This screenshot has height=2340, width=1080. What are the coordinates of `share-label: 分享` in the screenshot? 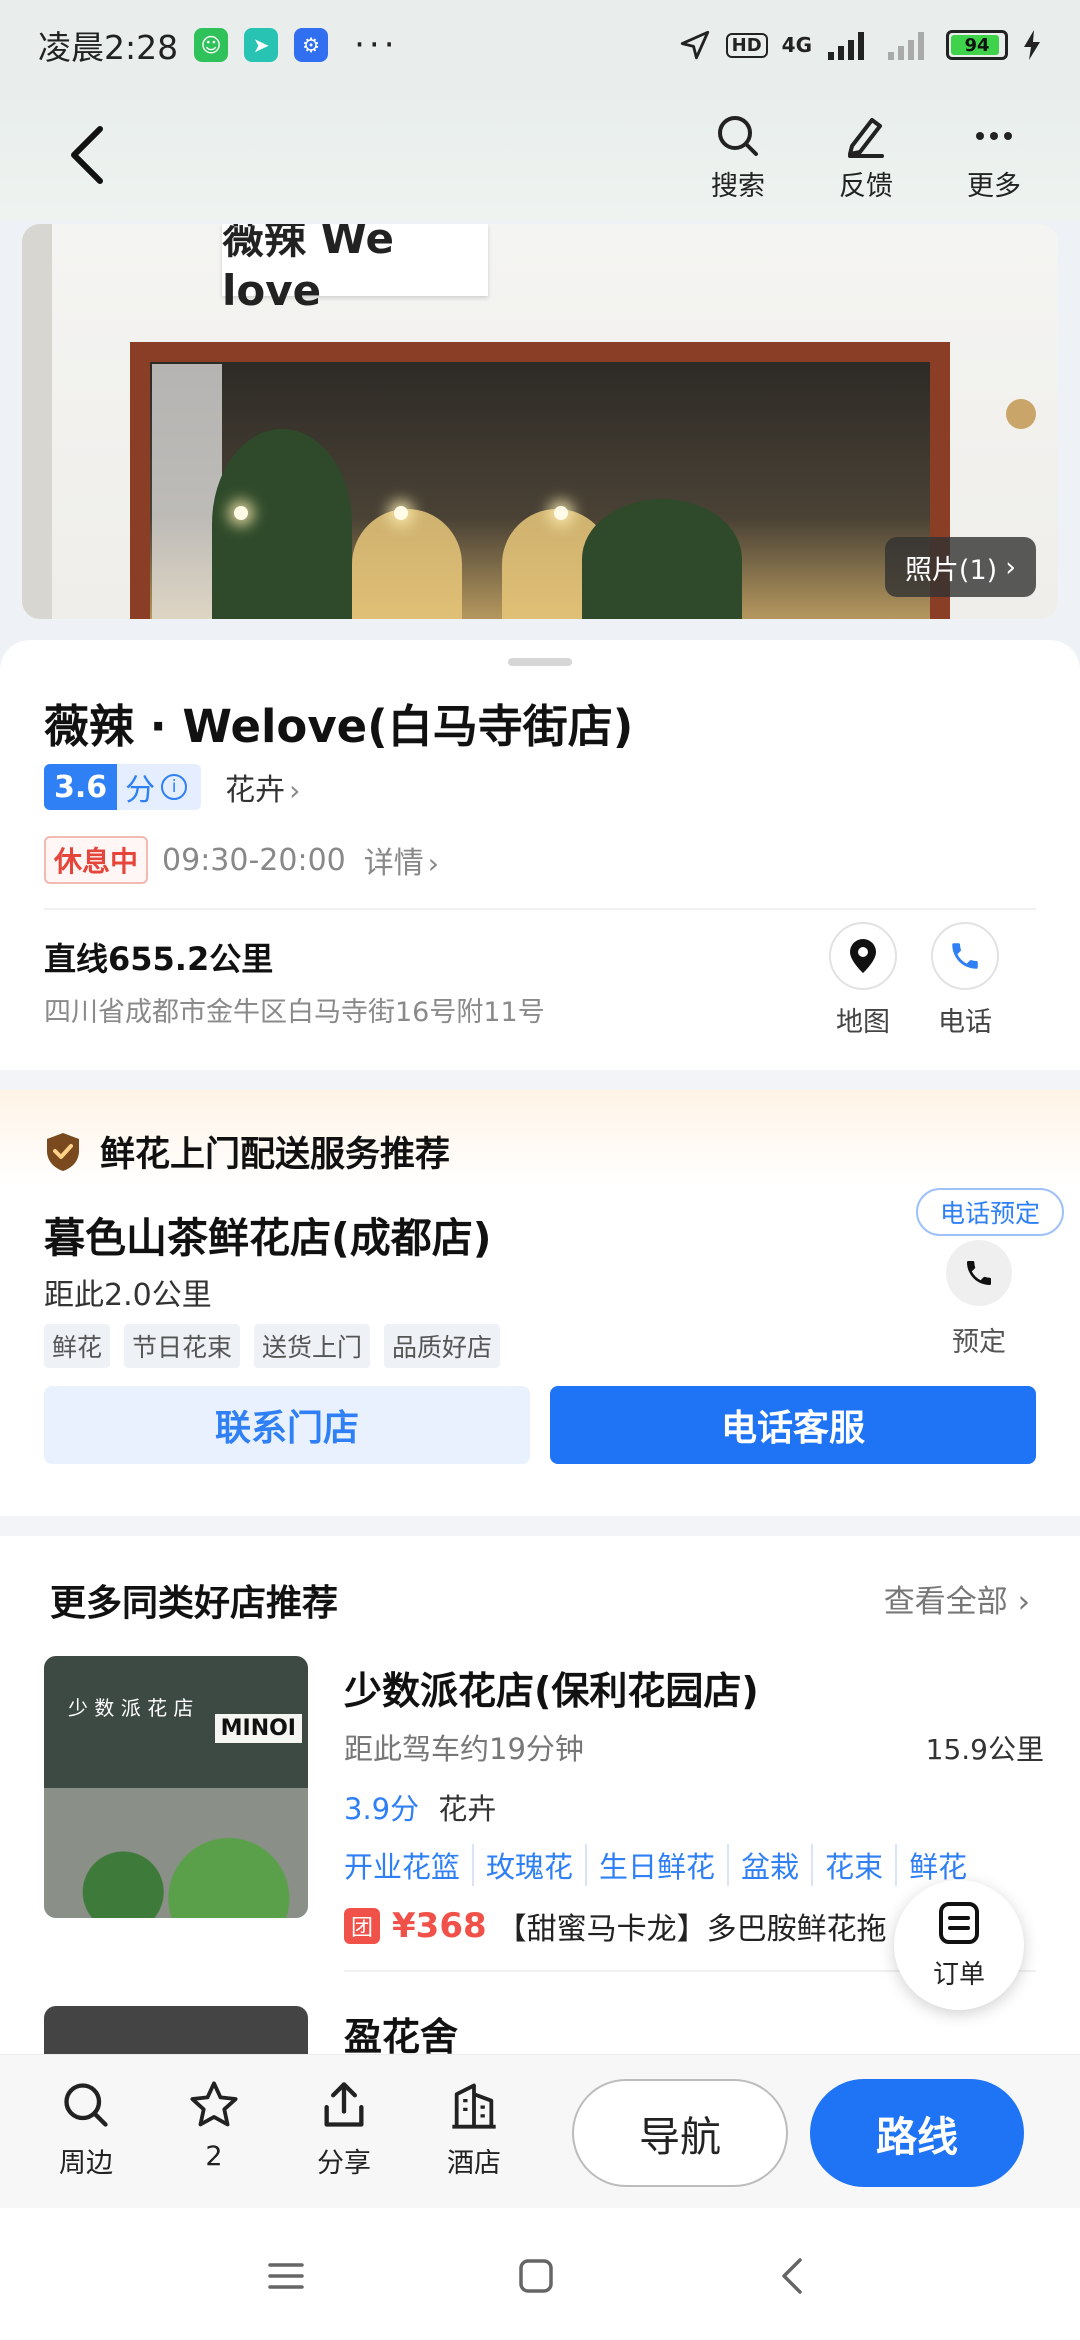 It's located at (344, 2163).